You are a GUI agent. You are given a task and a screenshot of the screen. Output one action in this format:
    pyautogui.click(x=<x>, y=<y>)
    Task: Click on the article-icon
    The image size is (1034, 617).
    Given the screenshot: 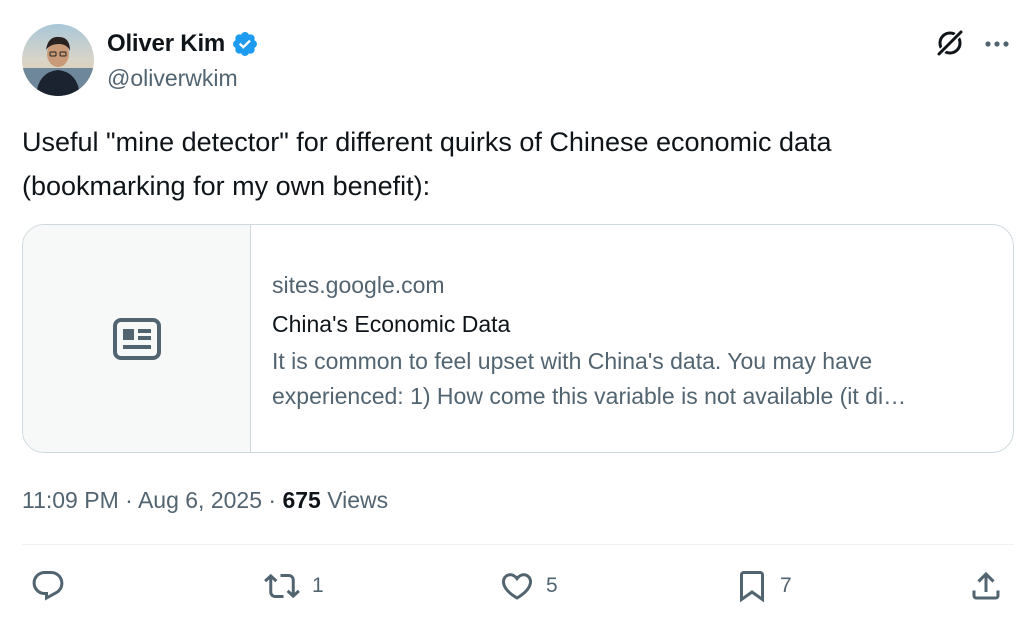 What is the action you would take?
    pyautogui.click(x=136, y=338)
    